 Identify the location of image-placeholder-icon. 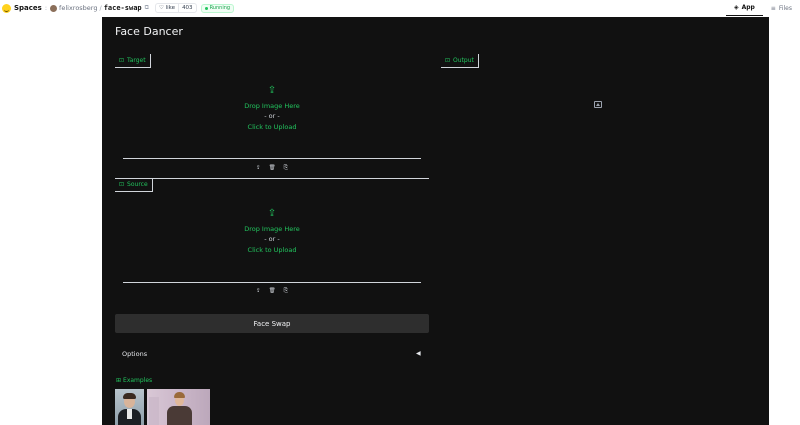
(598, 104).